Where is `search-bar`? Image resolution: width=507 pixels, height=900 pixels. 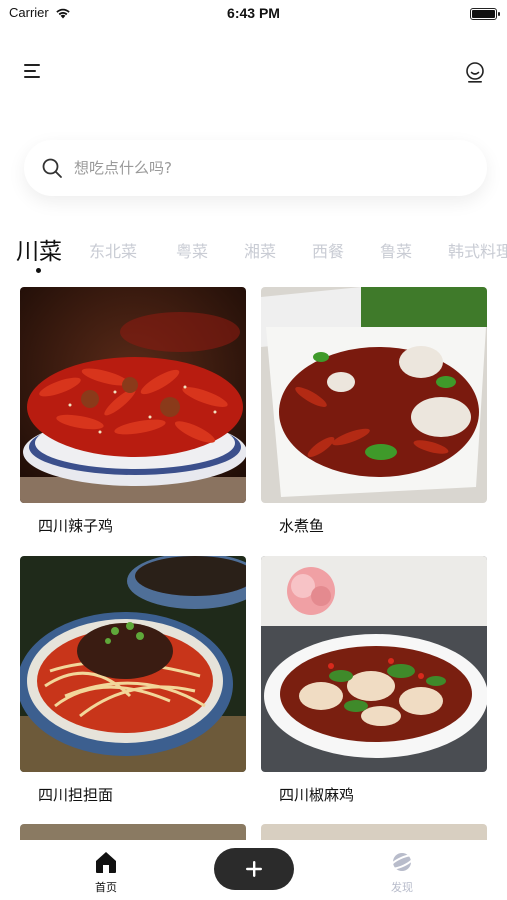 search-bar is located at coordinates (255, 168).